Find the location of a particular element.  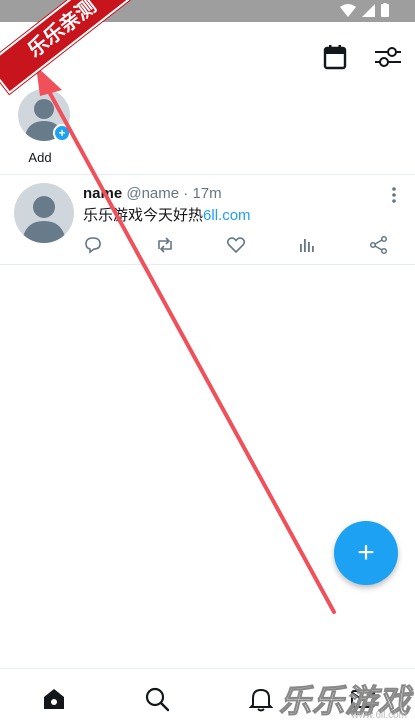

tweet-author-name: name is located at coordinates (102, 193).